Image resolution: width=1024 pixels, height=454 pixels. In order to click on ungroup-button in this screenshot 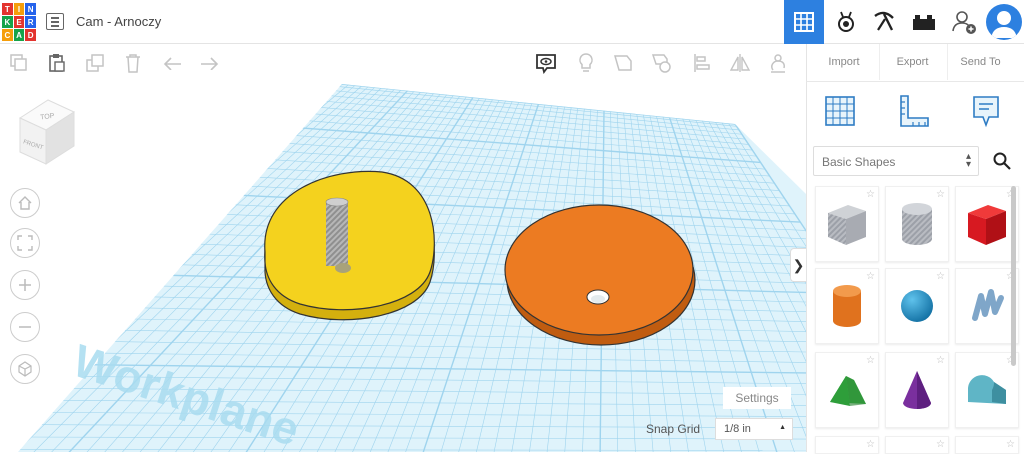, I will do `click(662, 63)`.